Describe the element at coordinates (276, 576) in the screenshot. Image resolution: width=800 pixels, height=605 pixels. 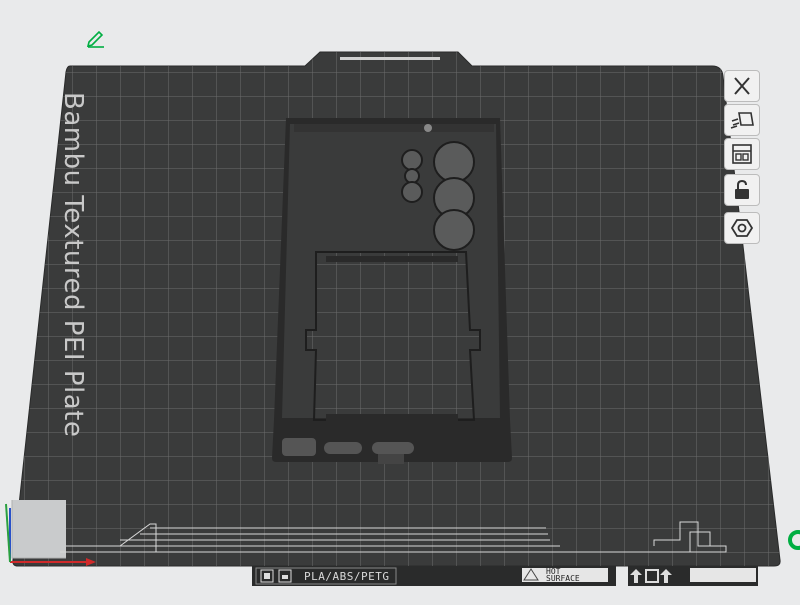
I see `plate-type-icon` at that location.